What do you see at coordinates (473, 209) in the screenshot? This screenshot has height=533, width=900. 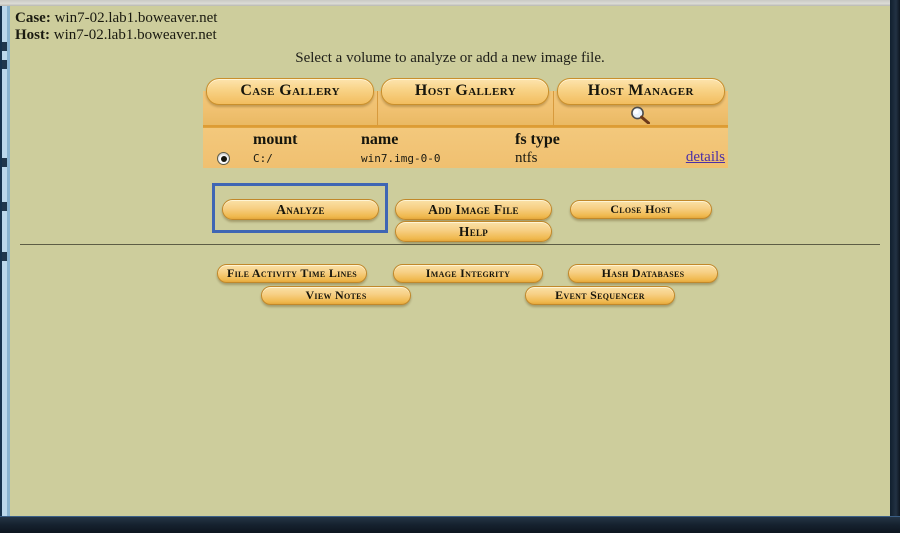 I see `add-image-file-button: Add Image File` at bounding box center [473, 209].